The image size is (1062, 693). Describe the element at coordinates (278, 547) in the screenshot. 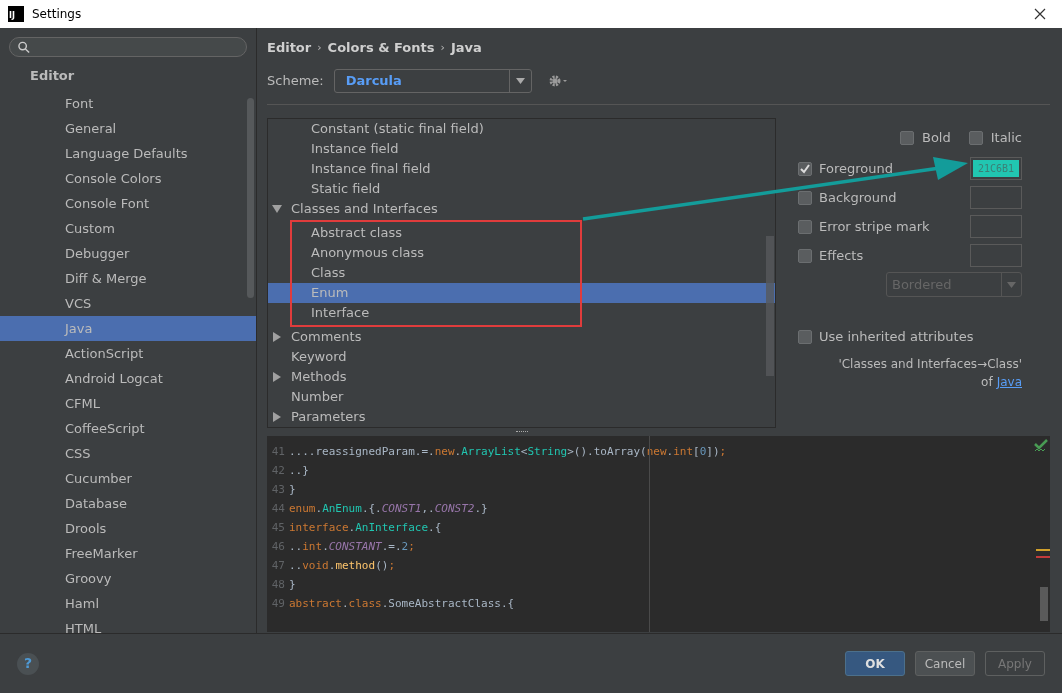

I see `line-number: 46` at that location.